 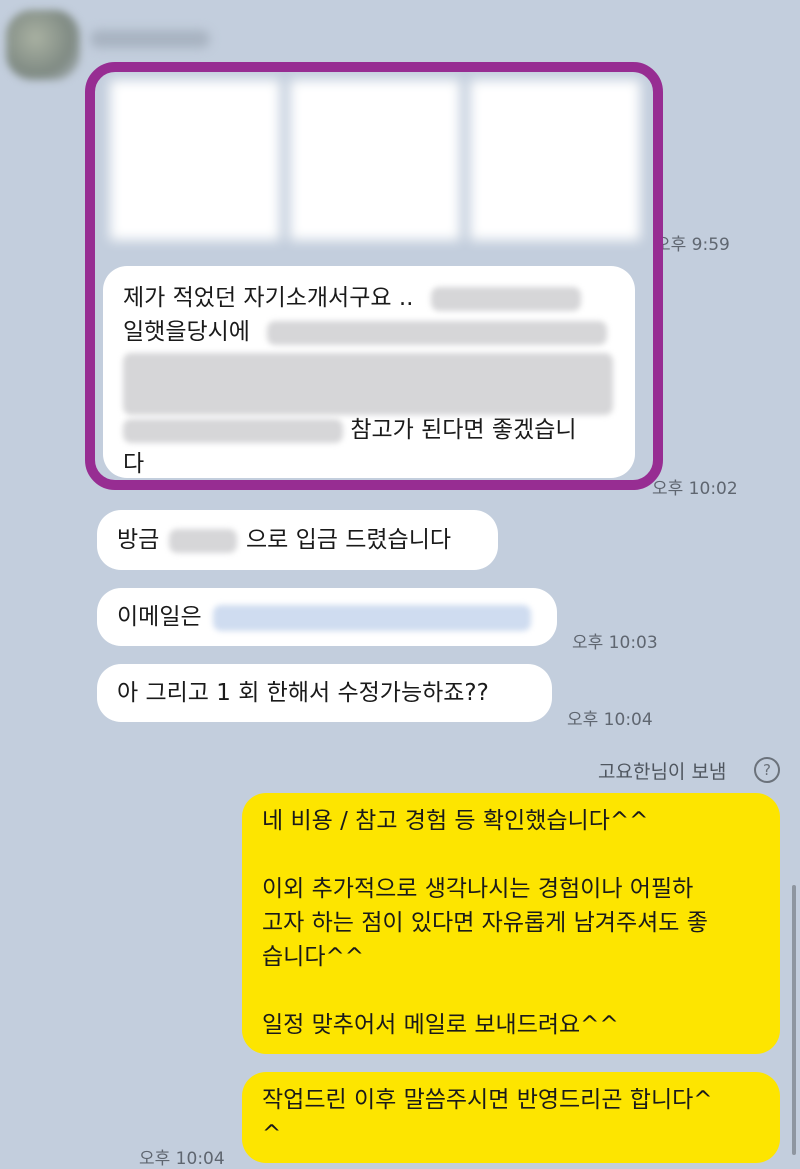 What do you see at coordinates (371, 617) in the screenshot?
I see `redacted-email-link` at bounding box center [371, 617].